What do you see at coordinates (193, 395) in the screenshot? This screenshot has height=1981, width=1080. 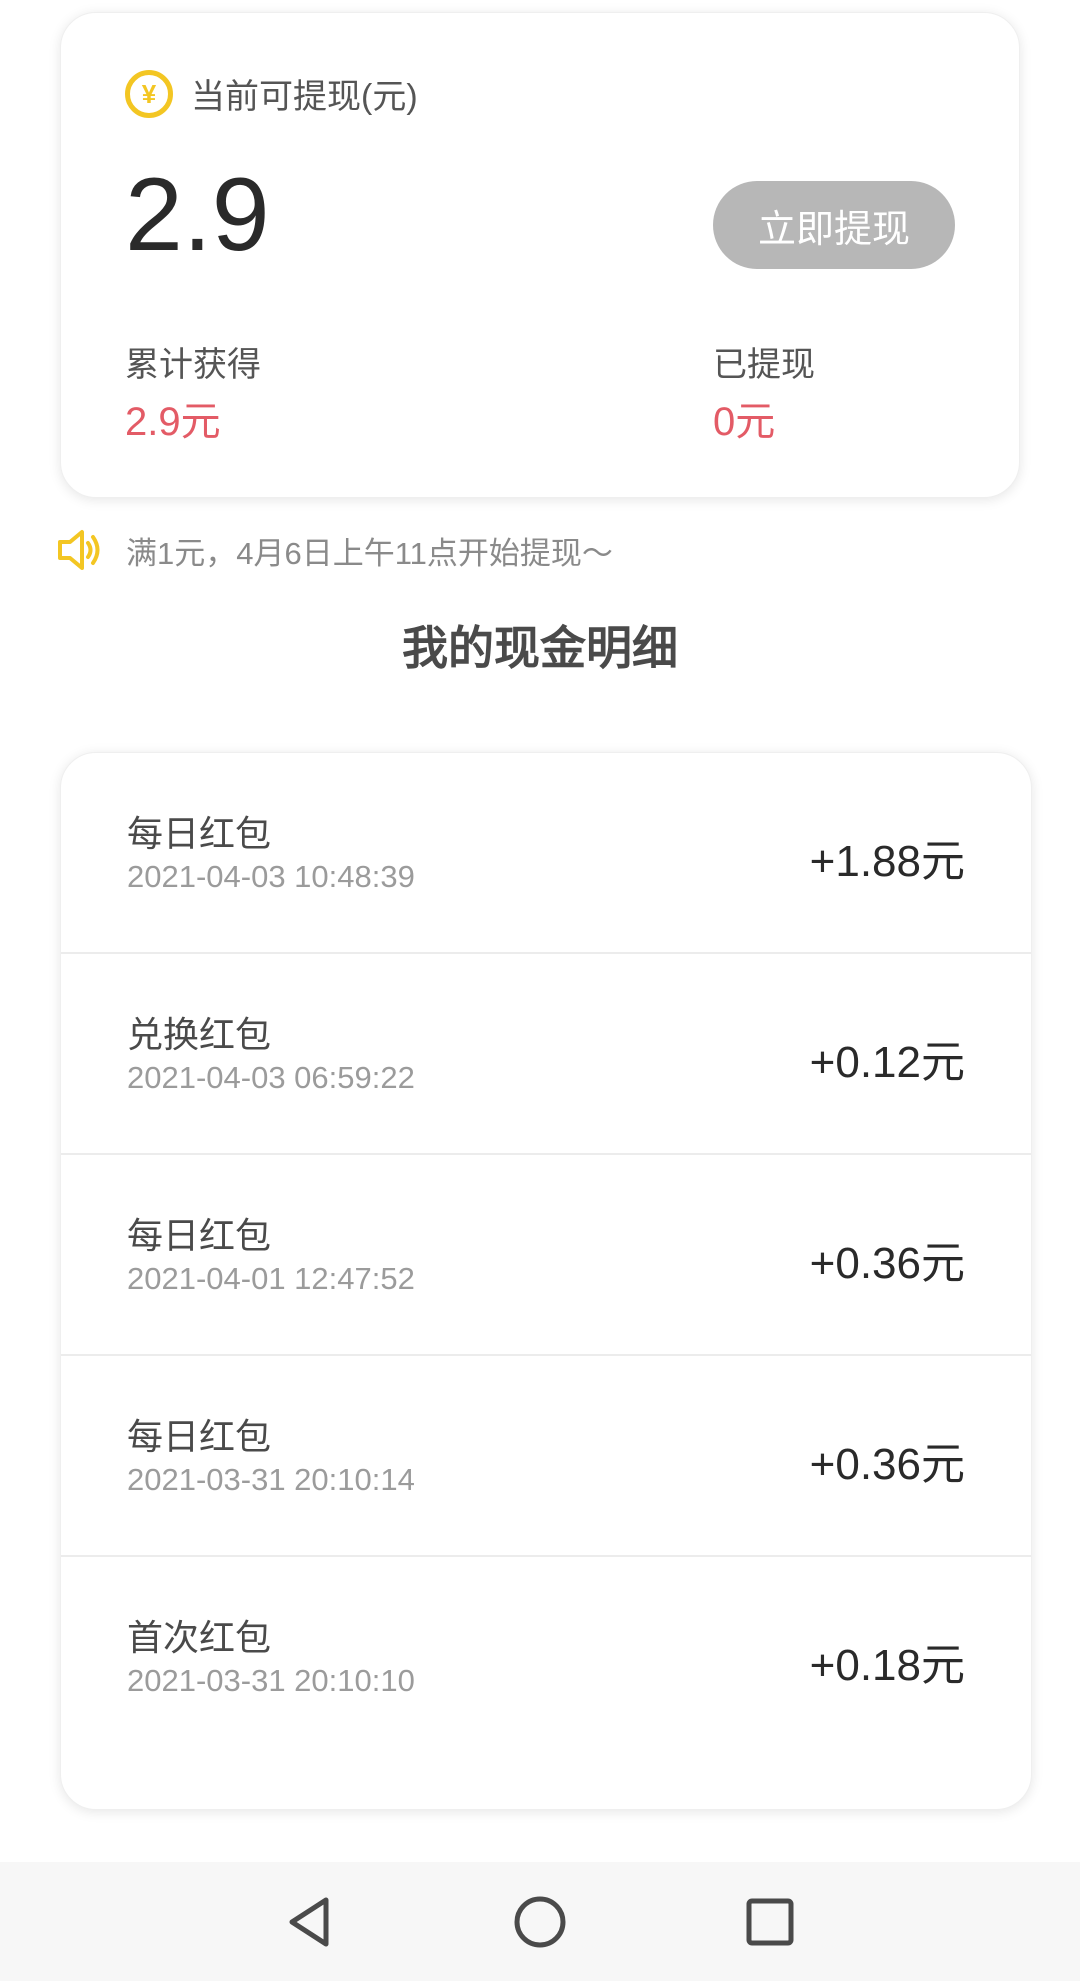 I see `total-earned: 累计获得 2.9元` at bounding box center [193, 395].